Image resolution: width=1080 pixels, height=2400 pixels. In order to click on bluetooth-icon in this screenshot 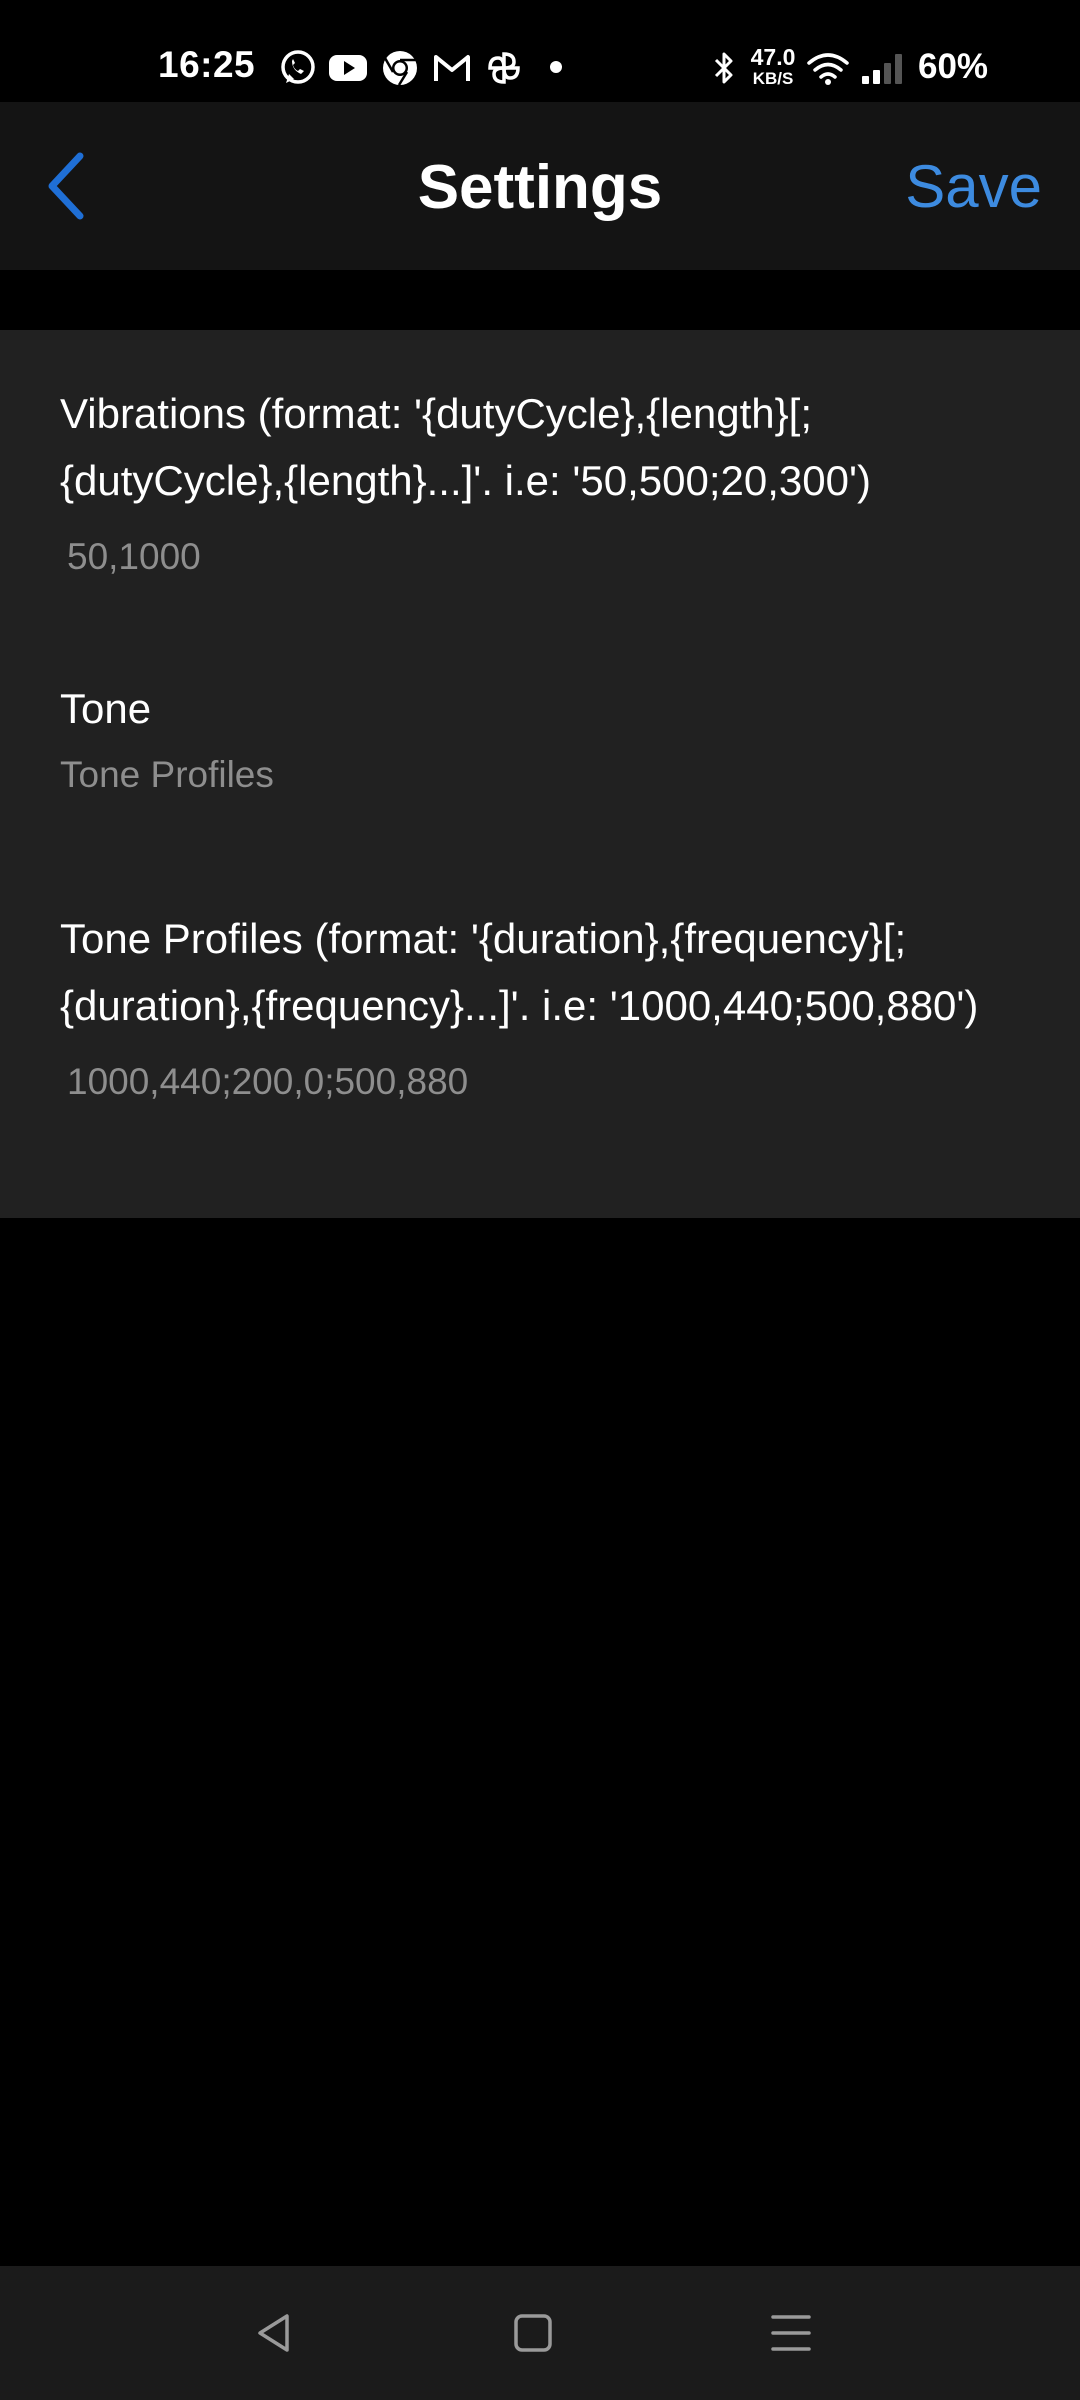, I will do `click(723, 68)`.